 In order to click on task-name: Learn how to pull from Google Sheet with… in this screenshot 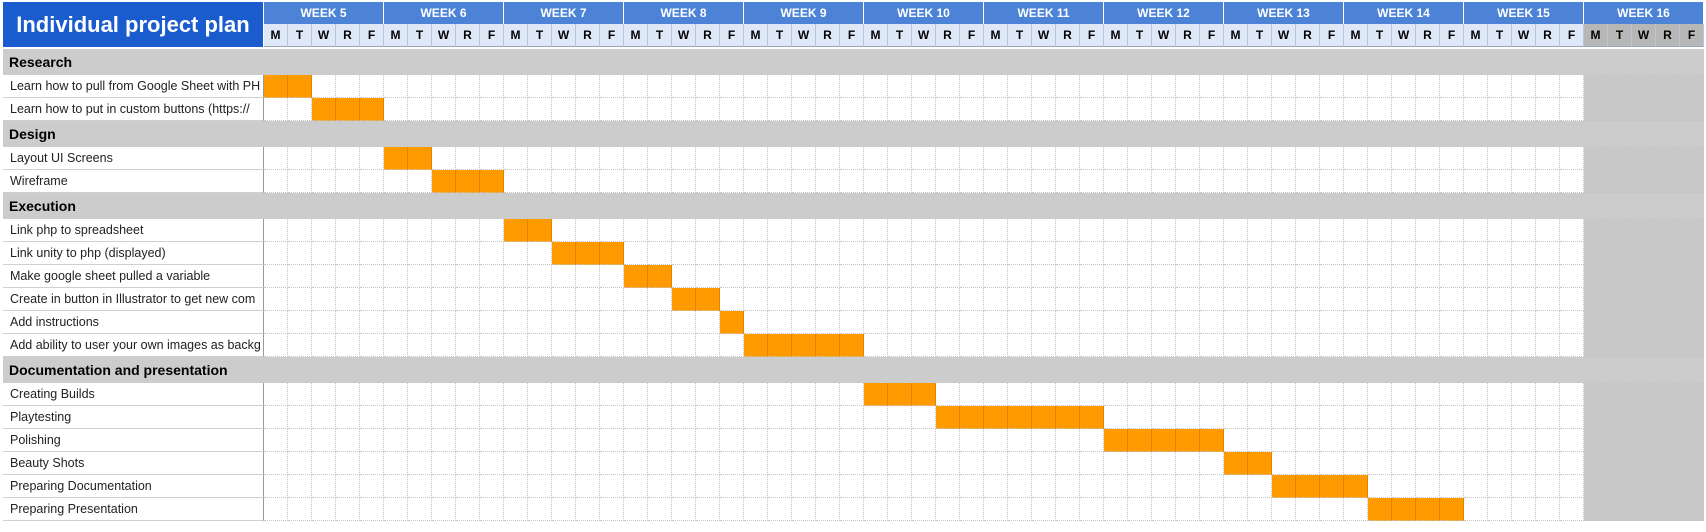, I will do `click(133, 86)`.